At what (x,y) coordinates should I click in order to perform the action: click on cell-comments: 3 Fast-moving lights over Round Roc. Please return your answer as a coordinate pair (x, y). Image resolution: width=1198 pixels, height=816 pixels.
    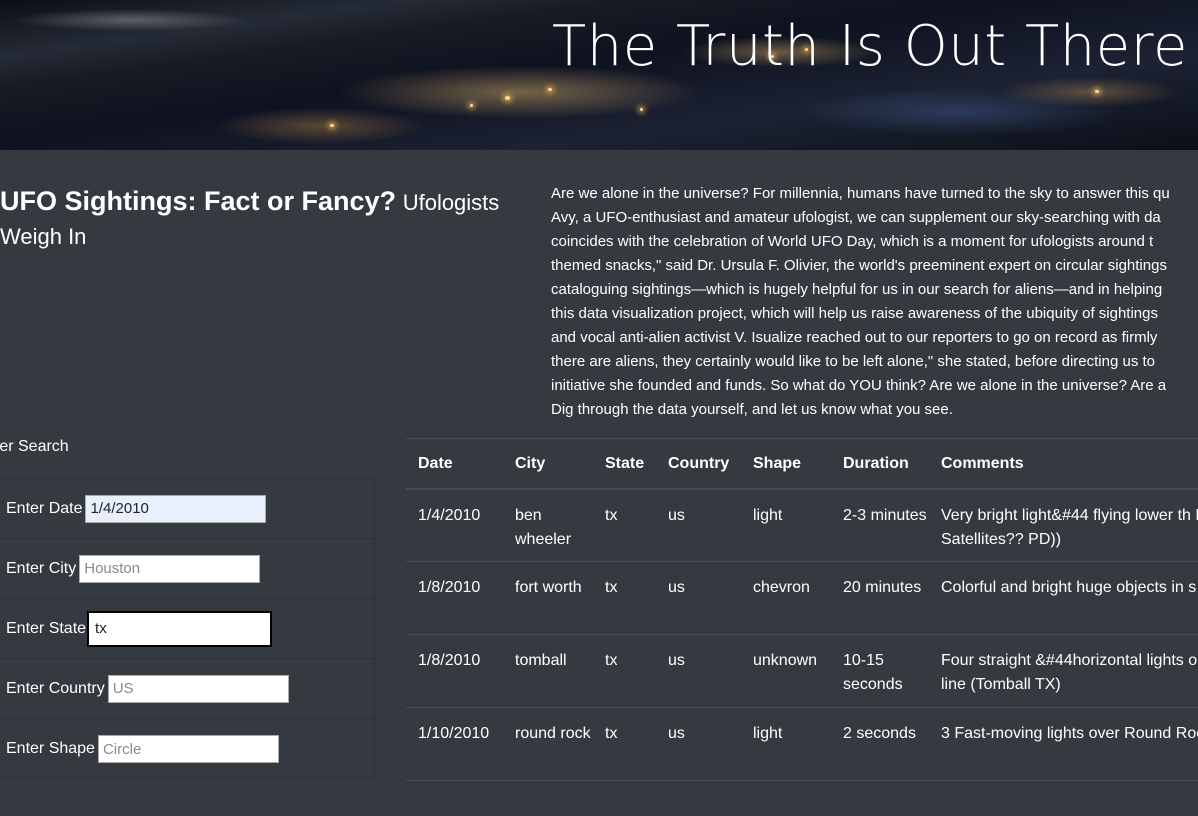
    Looking at the image, I should click on (1069, 733).